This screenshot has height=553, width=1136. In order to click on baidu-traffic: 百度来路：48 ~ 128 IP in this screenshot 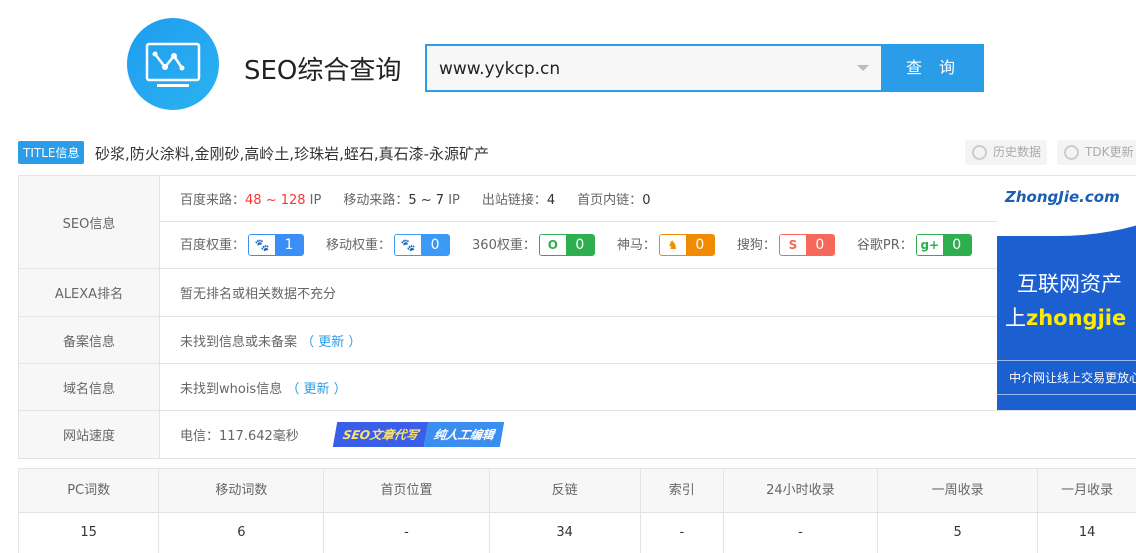, I will do `click(251, 200)`.